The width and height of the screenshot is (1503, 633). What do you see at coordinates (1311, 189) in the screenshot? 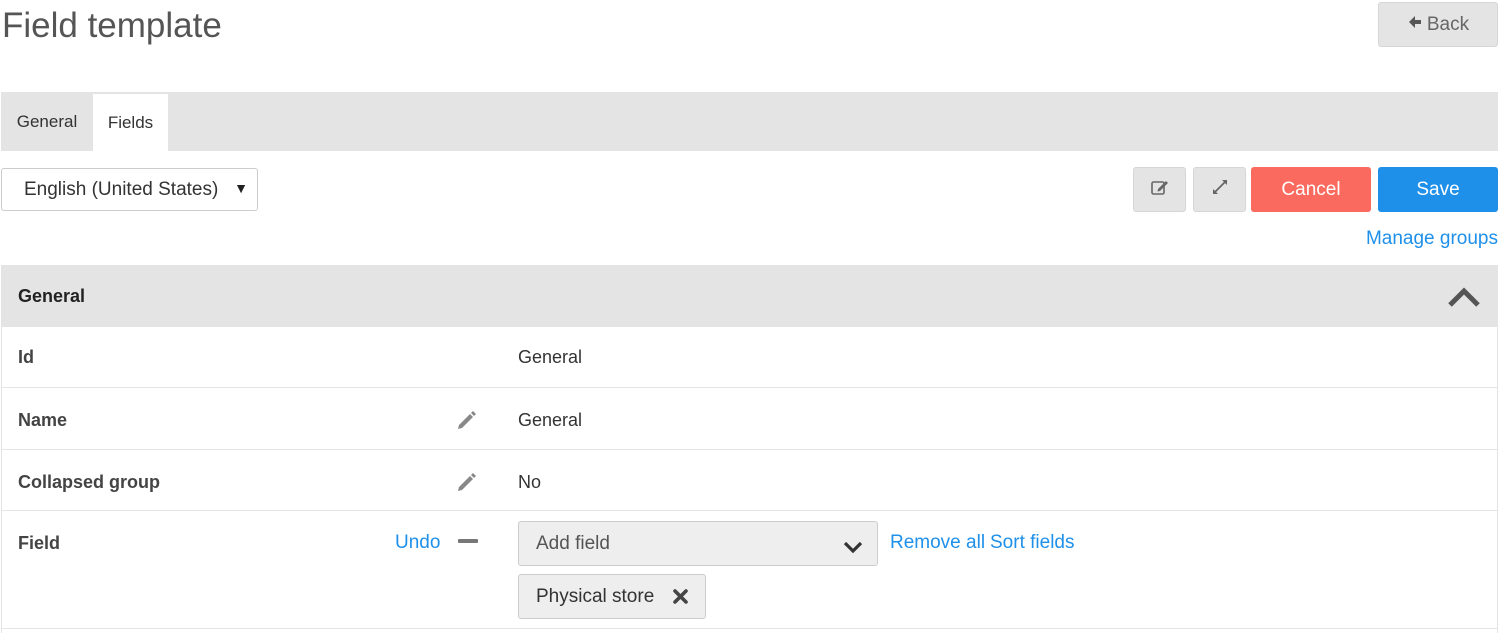
I see `cancel-button: Cancel` at bounding box center [1311, 189].